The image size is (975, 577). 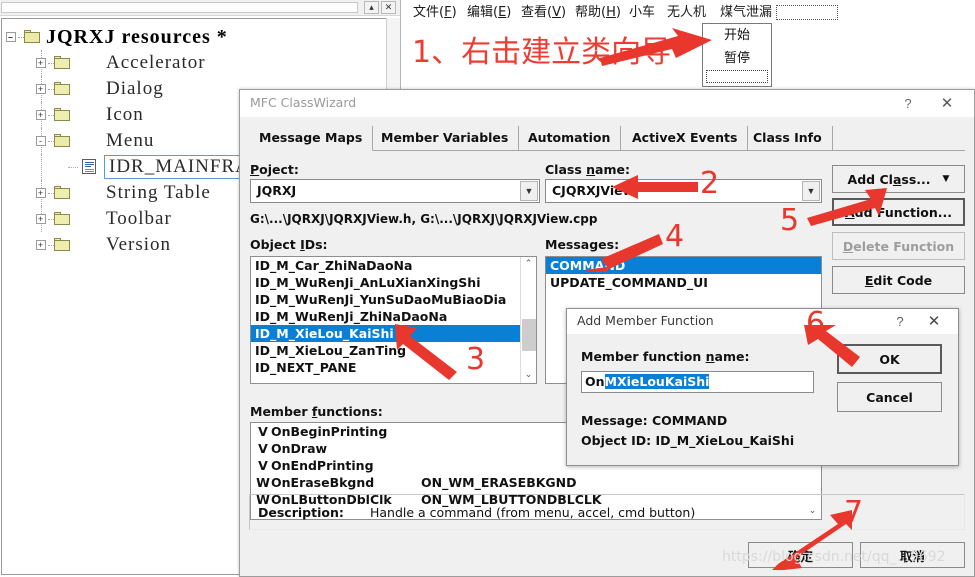 I want to click on menu-item-view: 查看(V), so click(x=543, y=12).